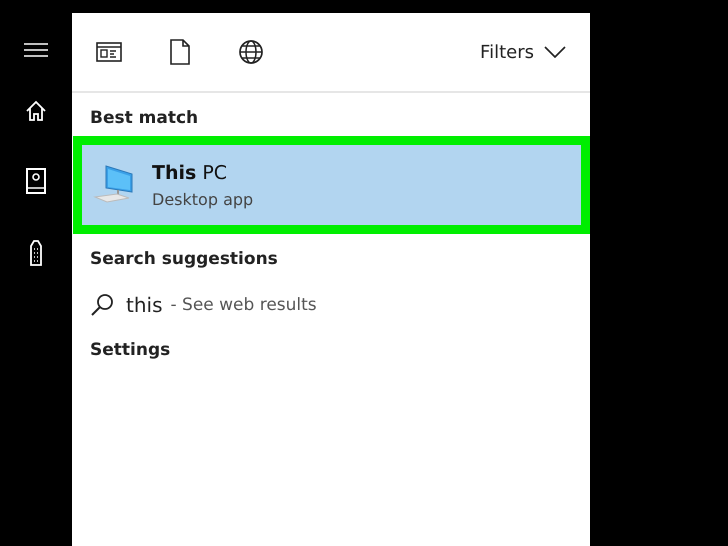  Describe the element at coordinates (243, 305) in the screenshot. I see `suggestion-hint: - See web results` at that location.